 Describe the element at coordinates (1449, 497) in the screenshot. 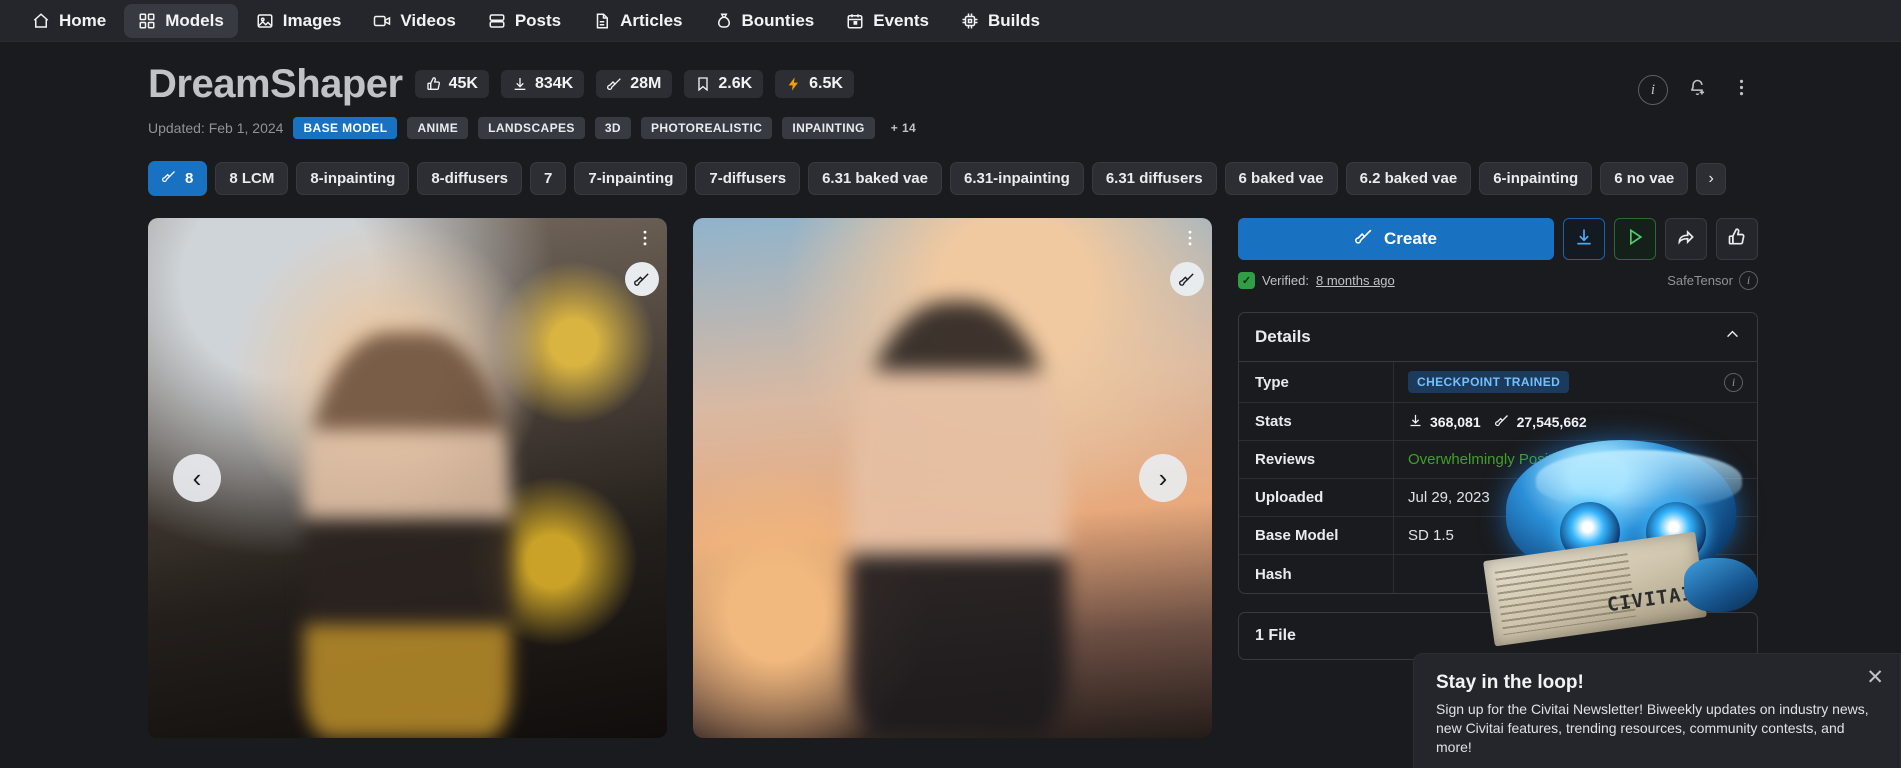

I see `detail-value: Jul 29, 2023` at that location.